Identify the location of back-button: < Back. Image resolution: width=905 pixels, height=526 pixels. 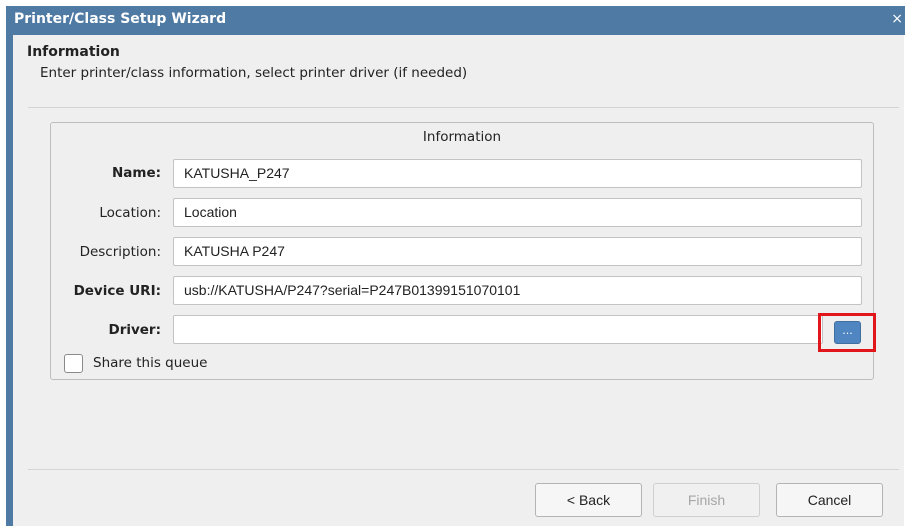
(588, 500).